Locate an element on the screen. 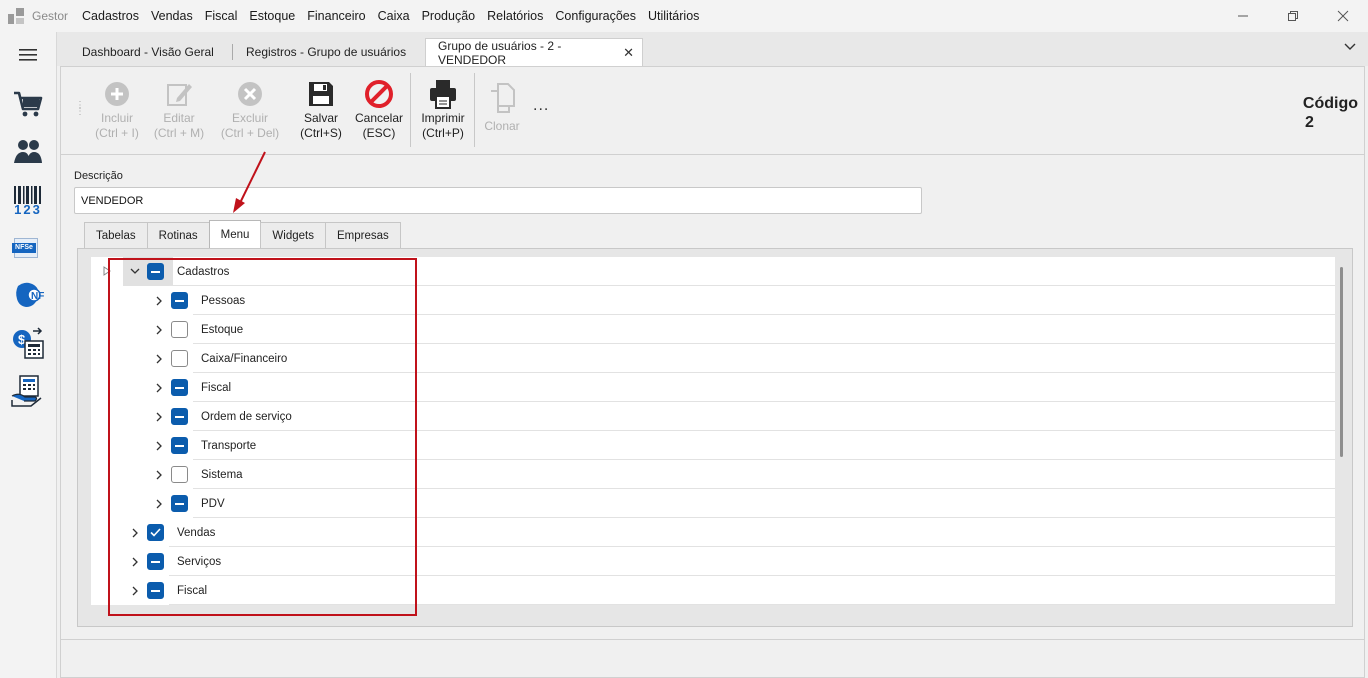 Image resolution: width=1368 pixels, height=678 pixels. menu-caixa: Caixa is located at coordinates (394, 16).